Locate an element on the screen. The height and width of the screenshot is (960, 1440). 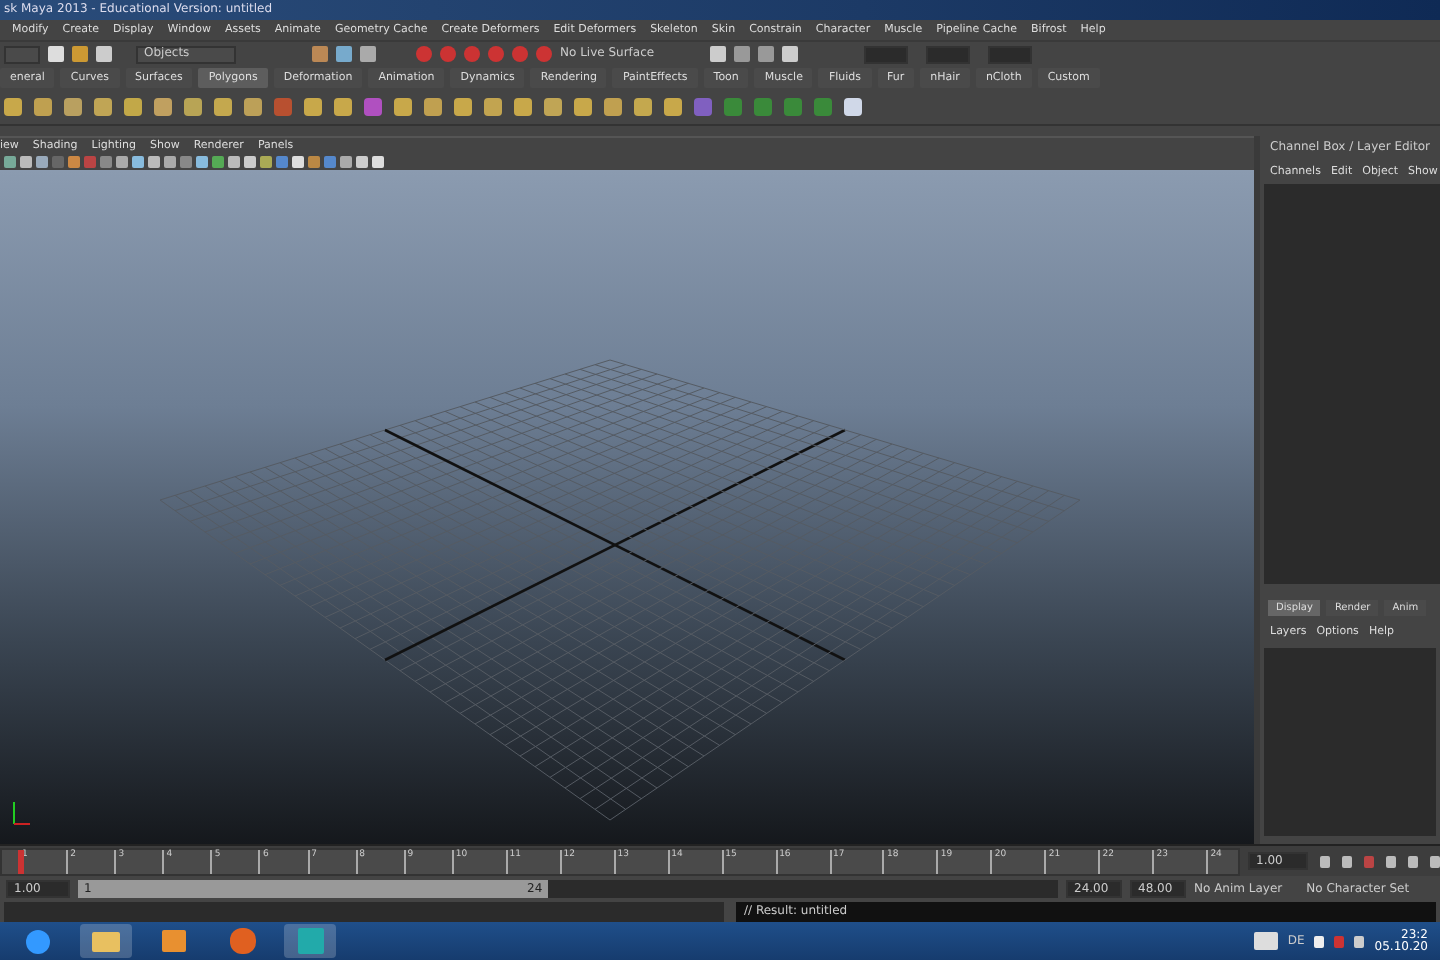
playhead is located at coordinates (21, 861).